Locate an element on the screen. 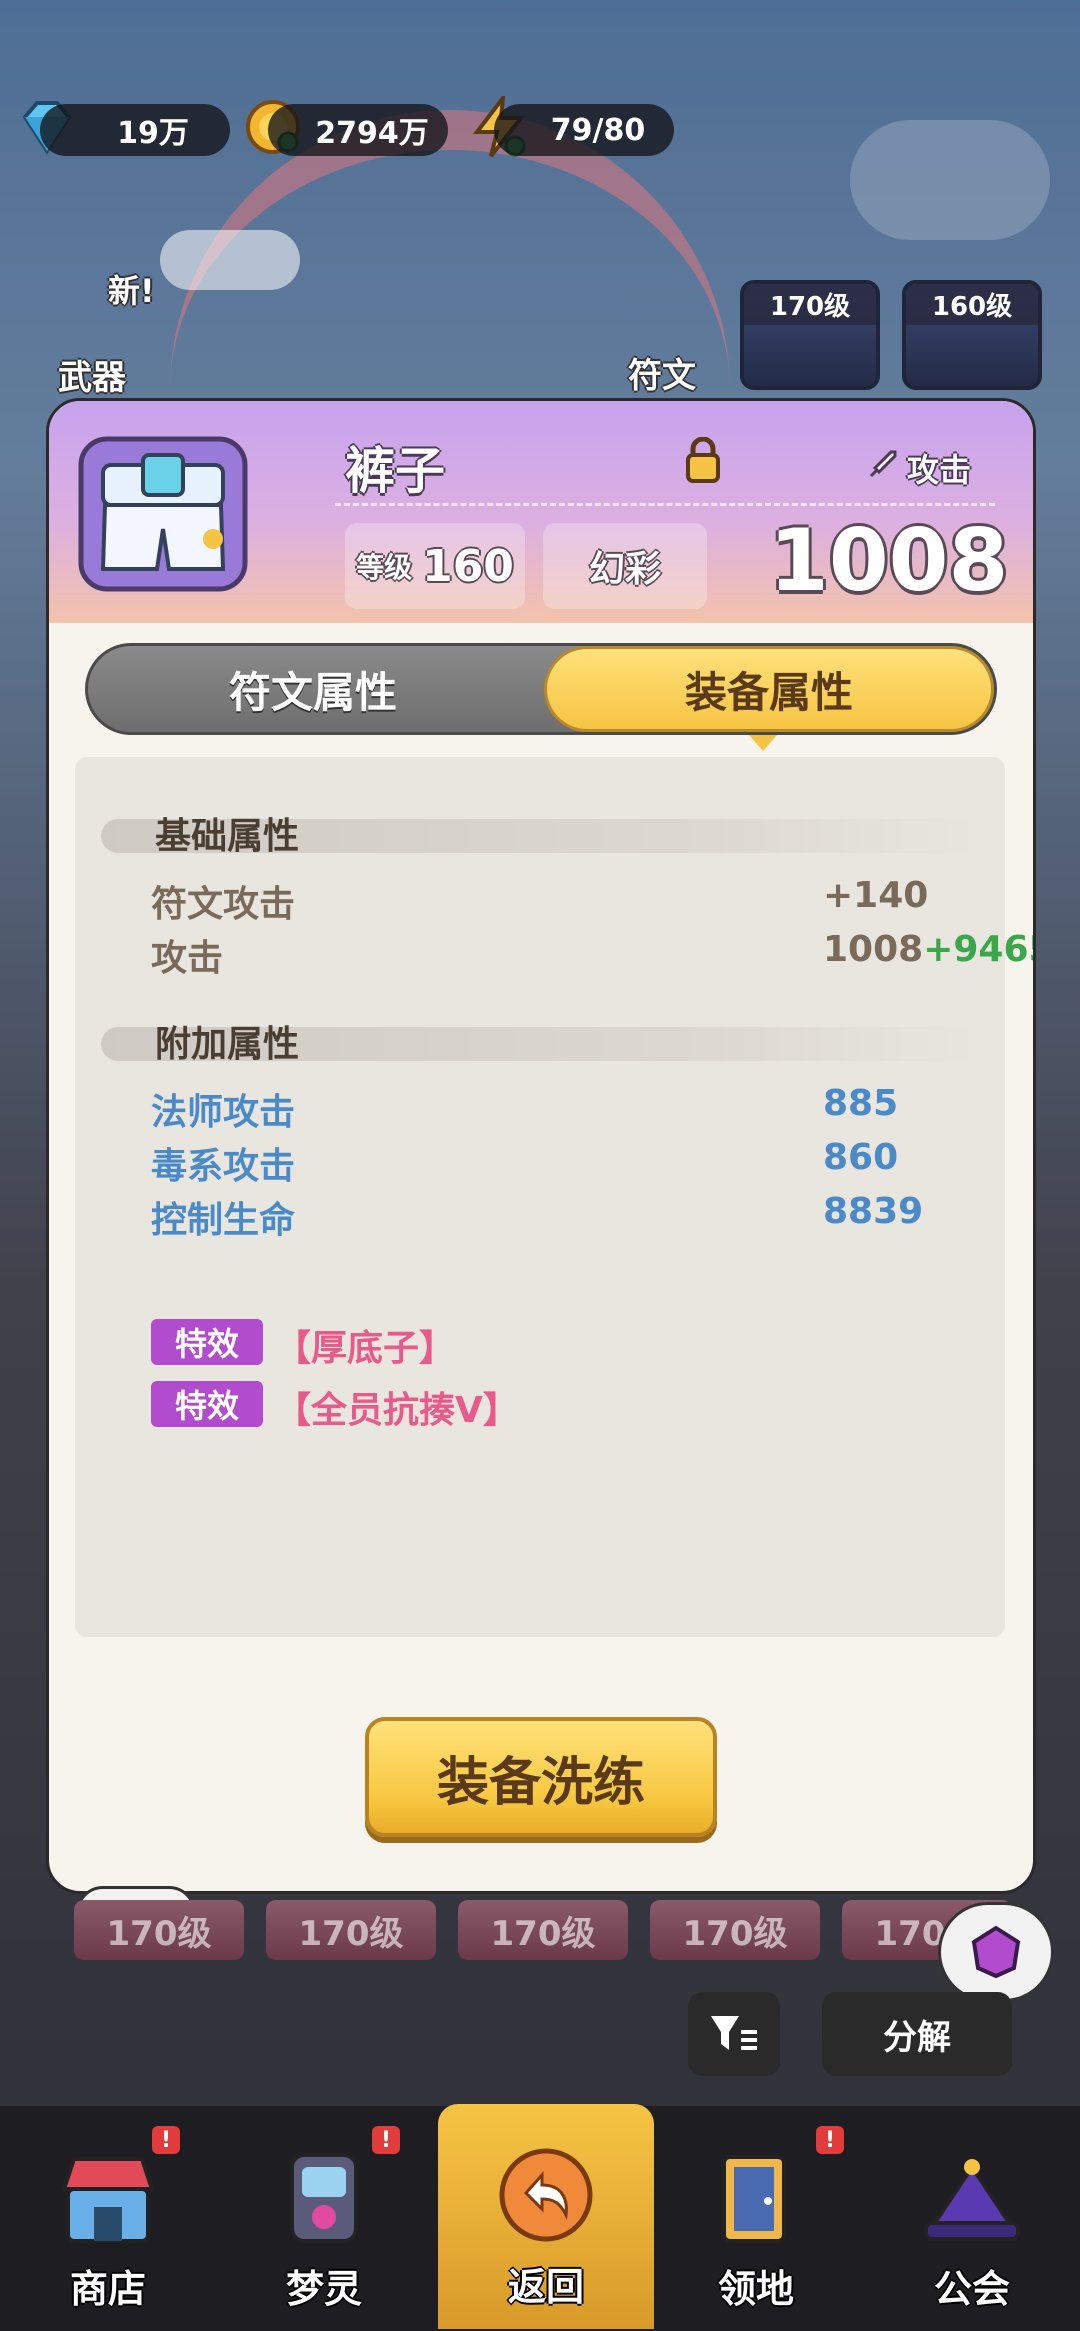 The height and width of the screenshot is (2331, 1080). nav-back: 返回 is located at coordinates (546, 2216).